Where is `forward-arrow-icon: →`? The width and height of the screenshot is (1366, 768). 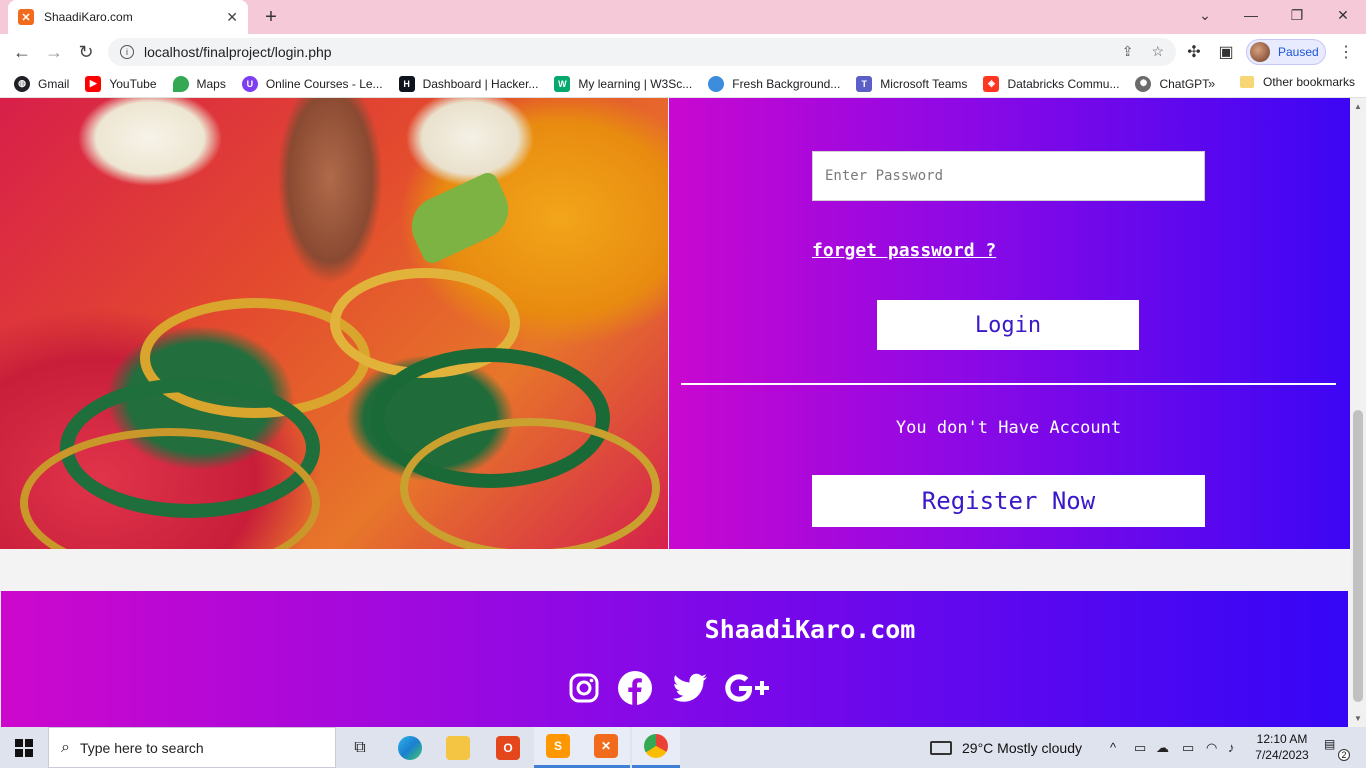 forward-arrow-icon: → is located at coordinates (54, 52).